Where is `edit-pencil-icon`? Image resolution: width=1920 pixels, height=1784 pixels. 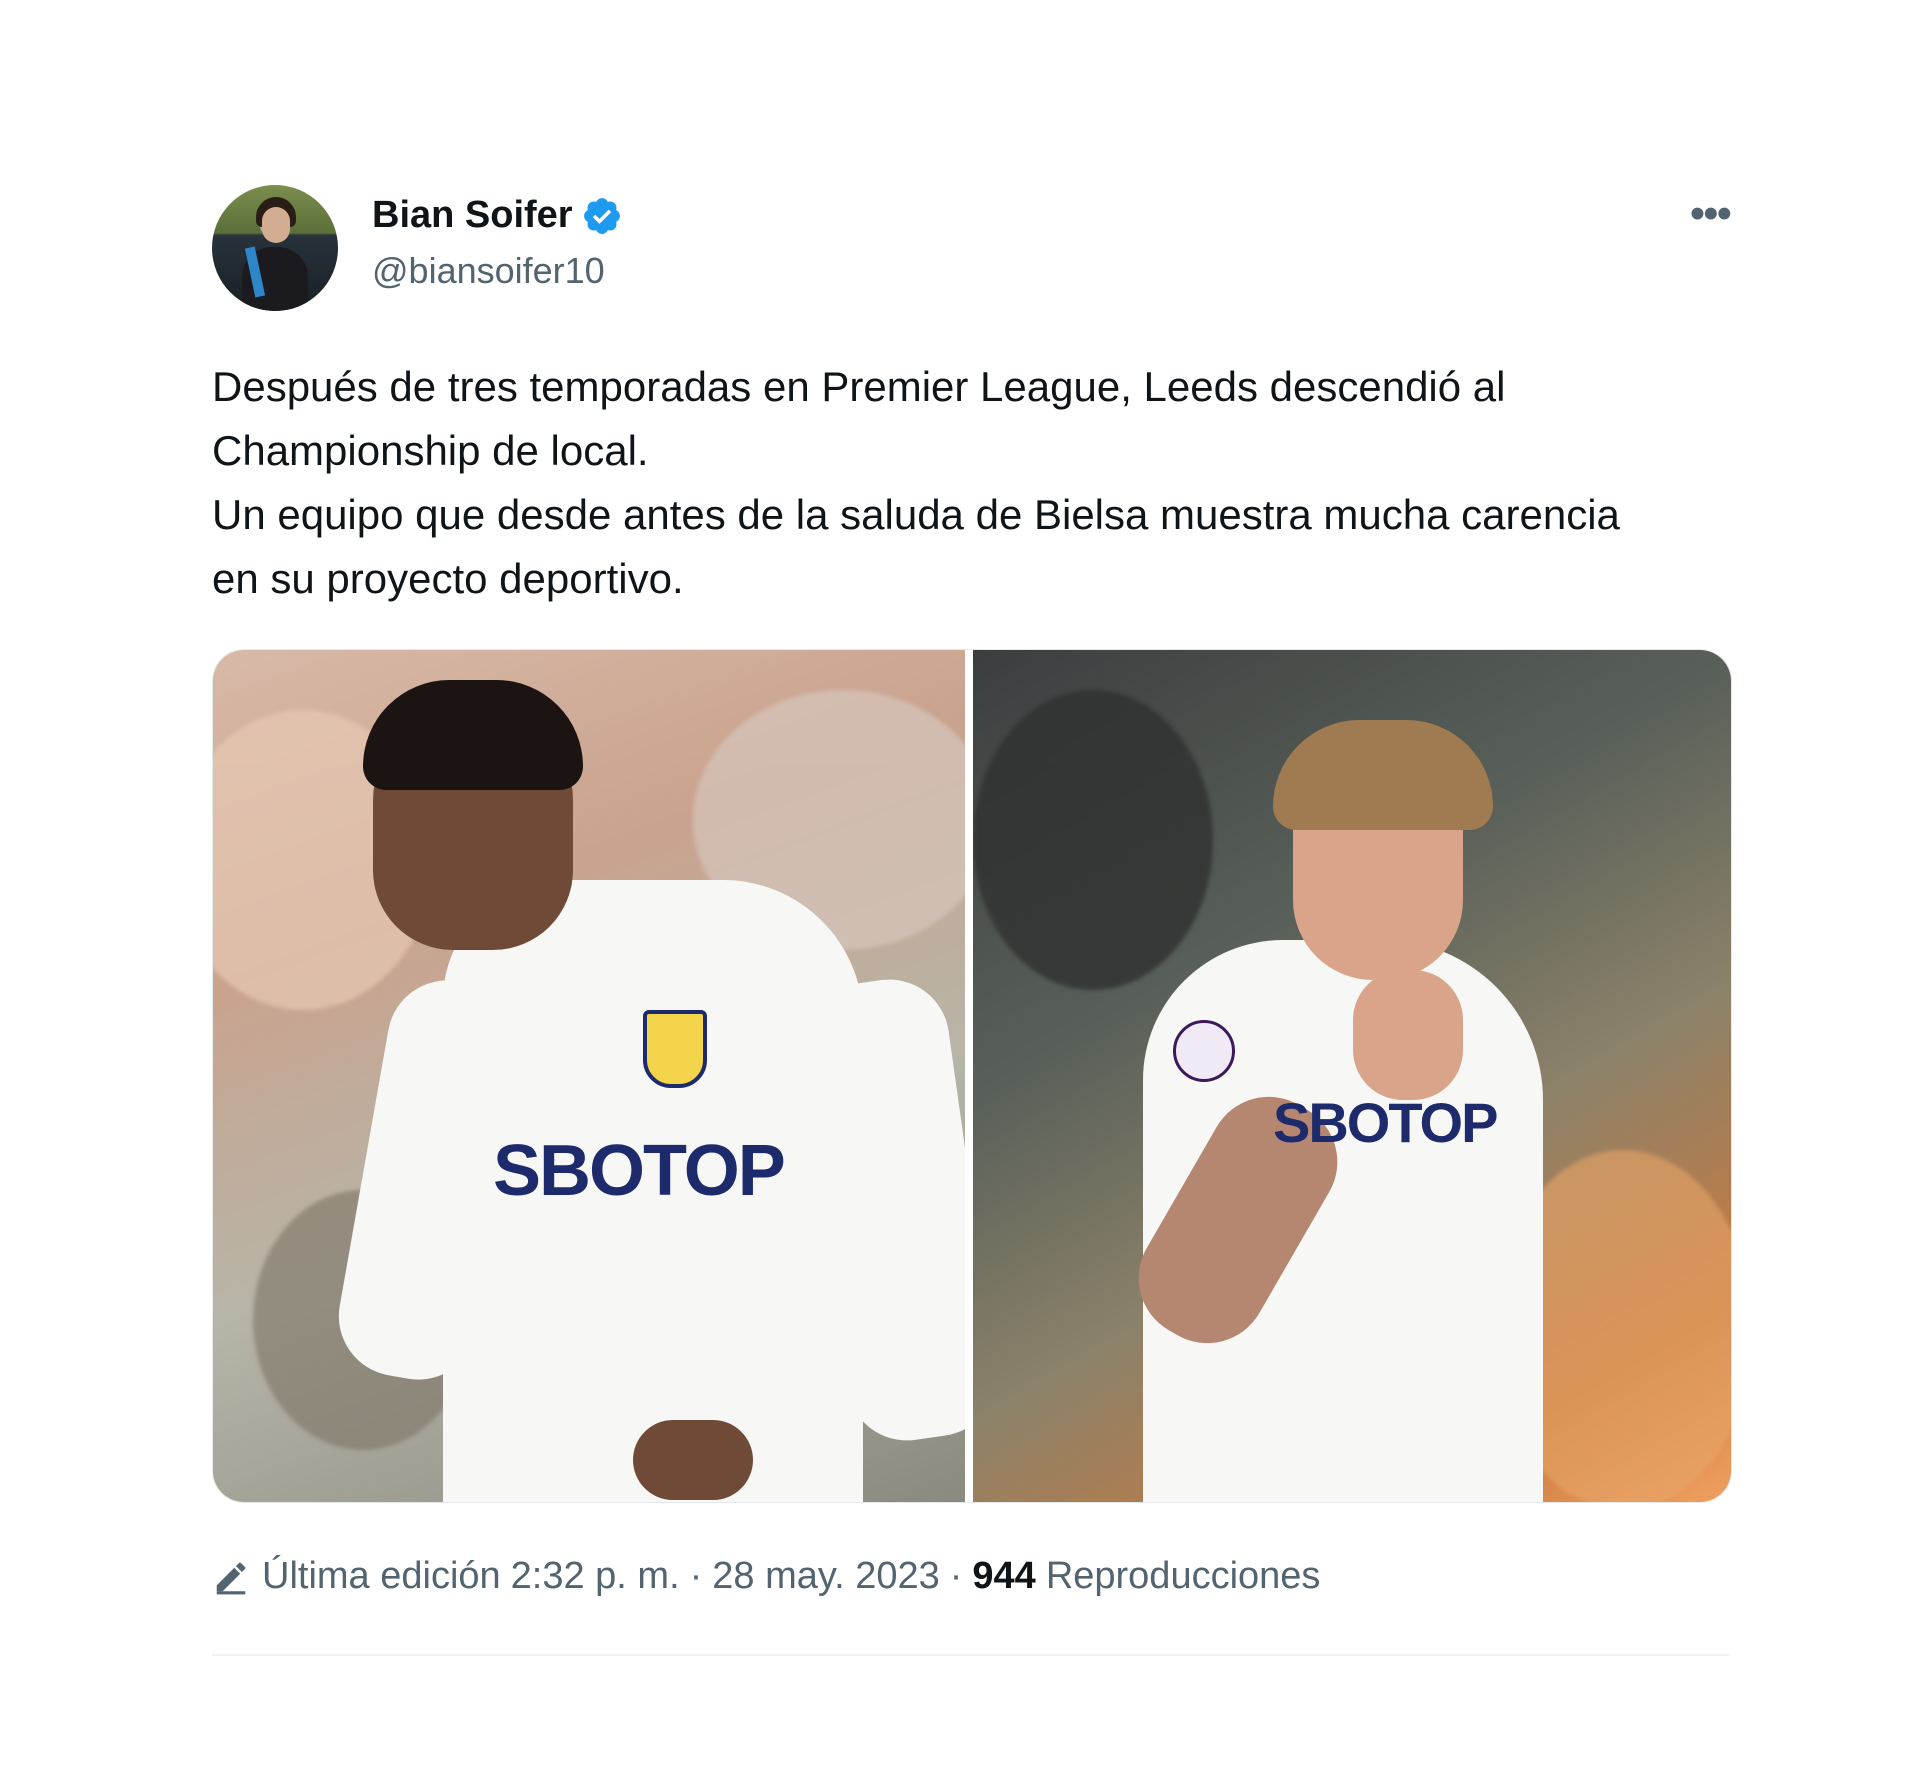
edit-pencil-icon is located at coordinates (231, 1578).